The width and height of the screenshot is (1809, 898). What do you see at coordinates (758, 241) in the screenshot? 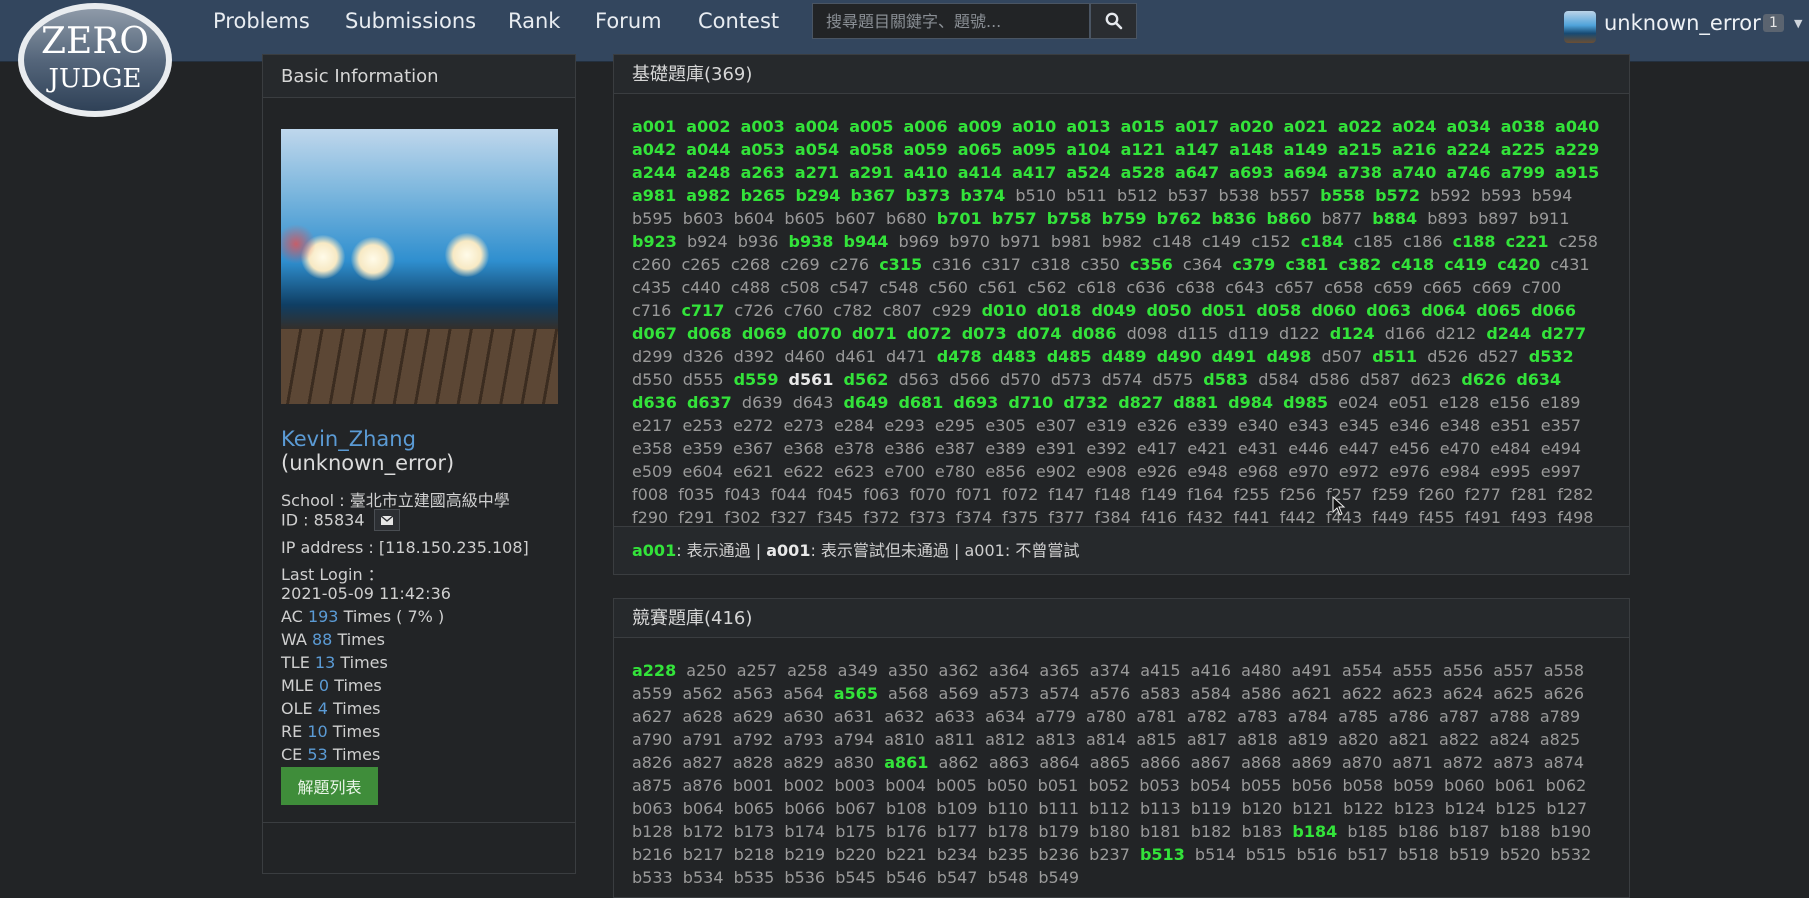
I see `problem-link: b936` at bounding box center [758, 241].